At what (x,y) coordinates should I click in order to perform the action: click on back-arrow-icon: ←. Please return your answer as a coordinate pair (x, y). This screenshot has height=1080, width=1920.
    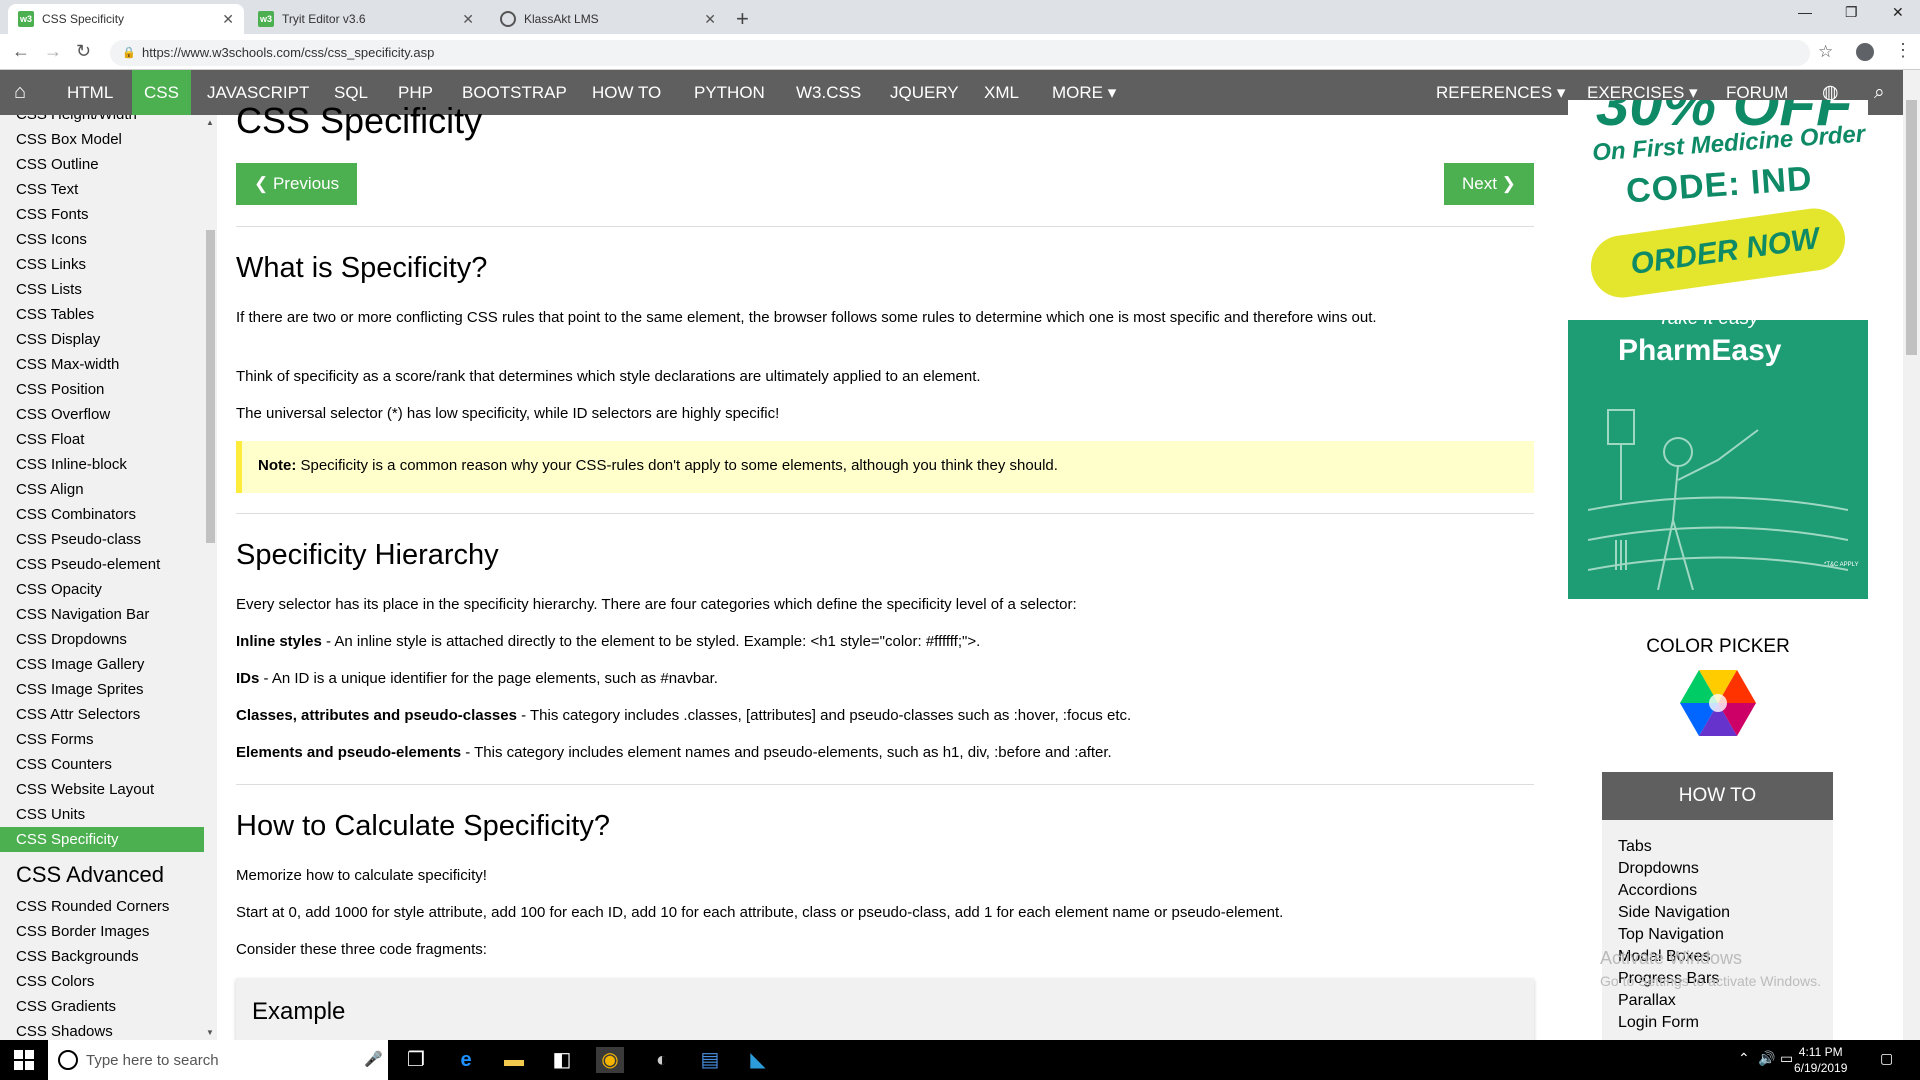
    Looking at the image, I should click on (21, 51).